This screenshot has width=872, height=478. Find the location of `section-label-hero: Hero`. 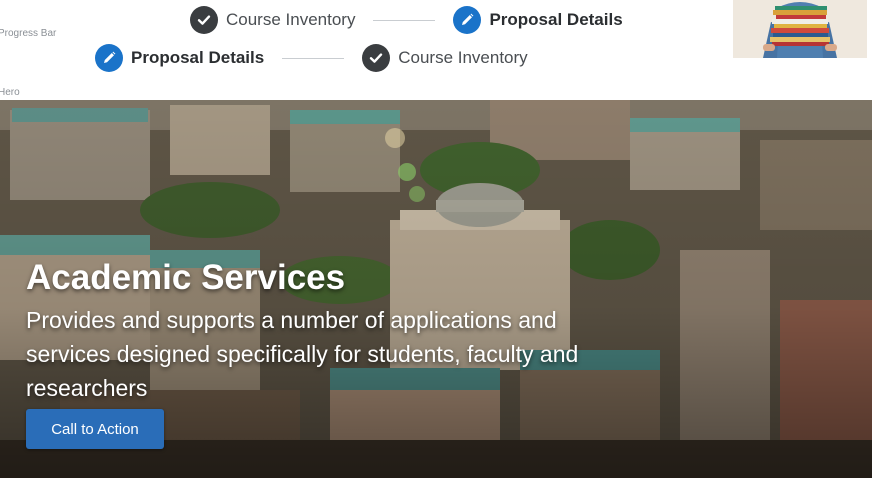

section-label-hero: Hero is located at coordinates (10, 92).